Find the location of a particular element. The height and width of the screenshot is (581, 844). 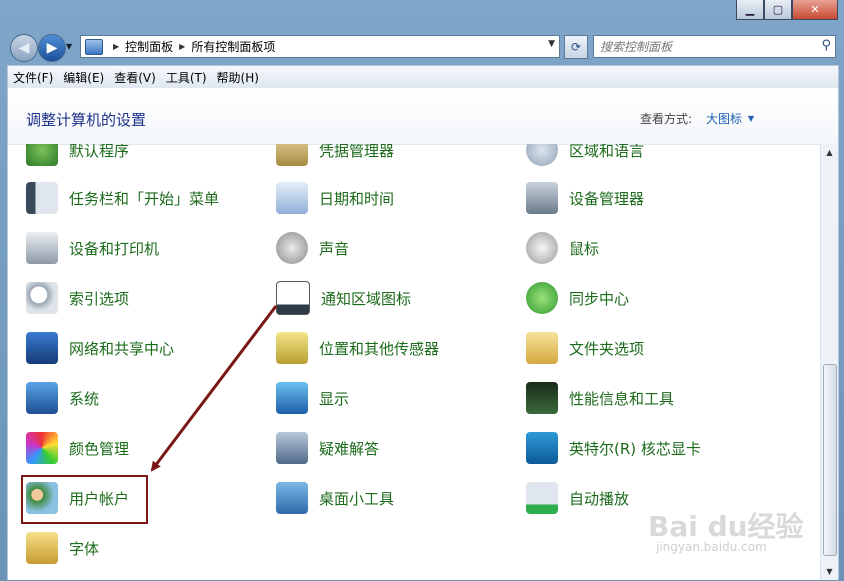

forward-arrow-icon: ▶ is located at coordinates (52, 48).